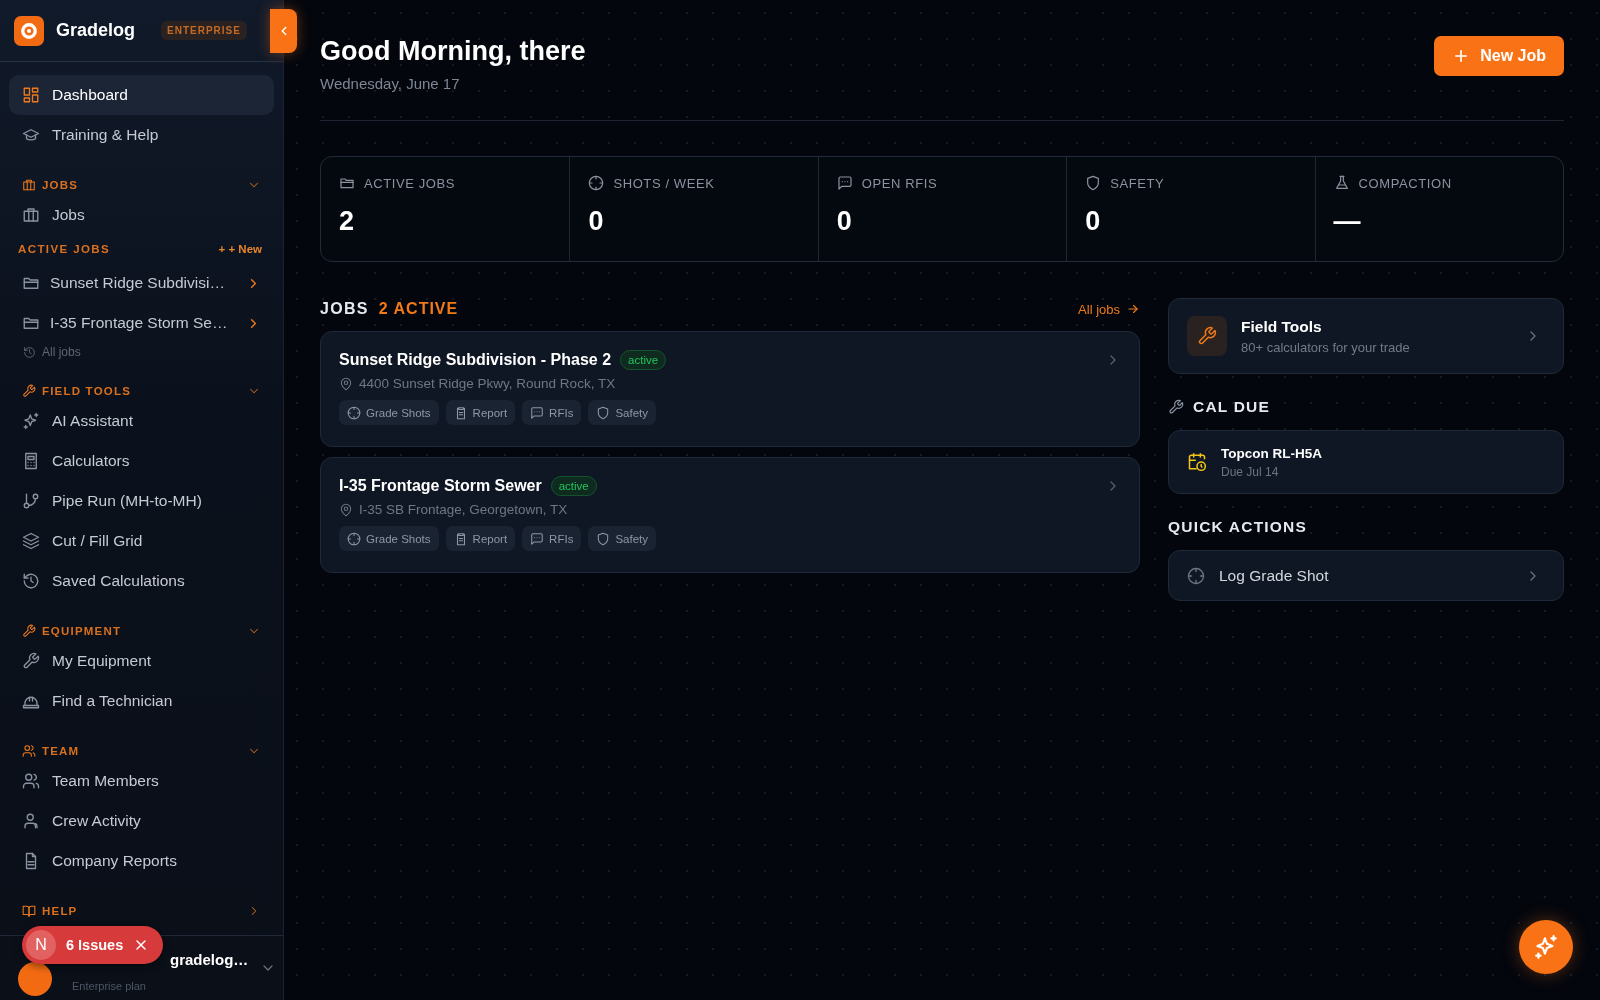  Describe the element at coordinates (141, 781) in the screenshot. I see `nav-item: Team Members` at that location.